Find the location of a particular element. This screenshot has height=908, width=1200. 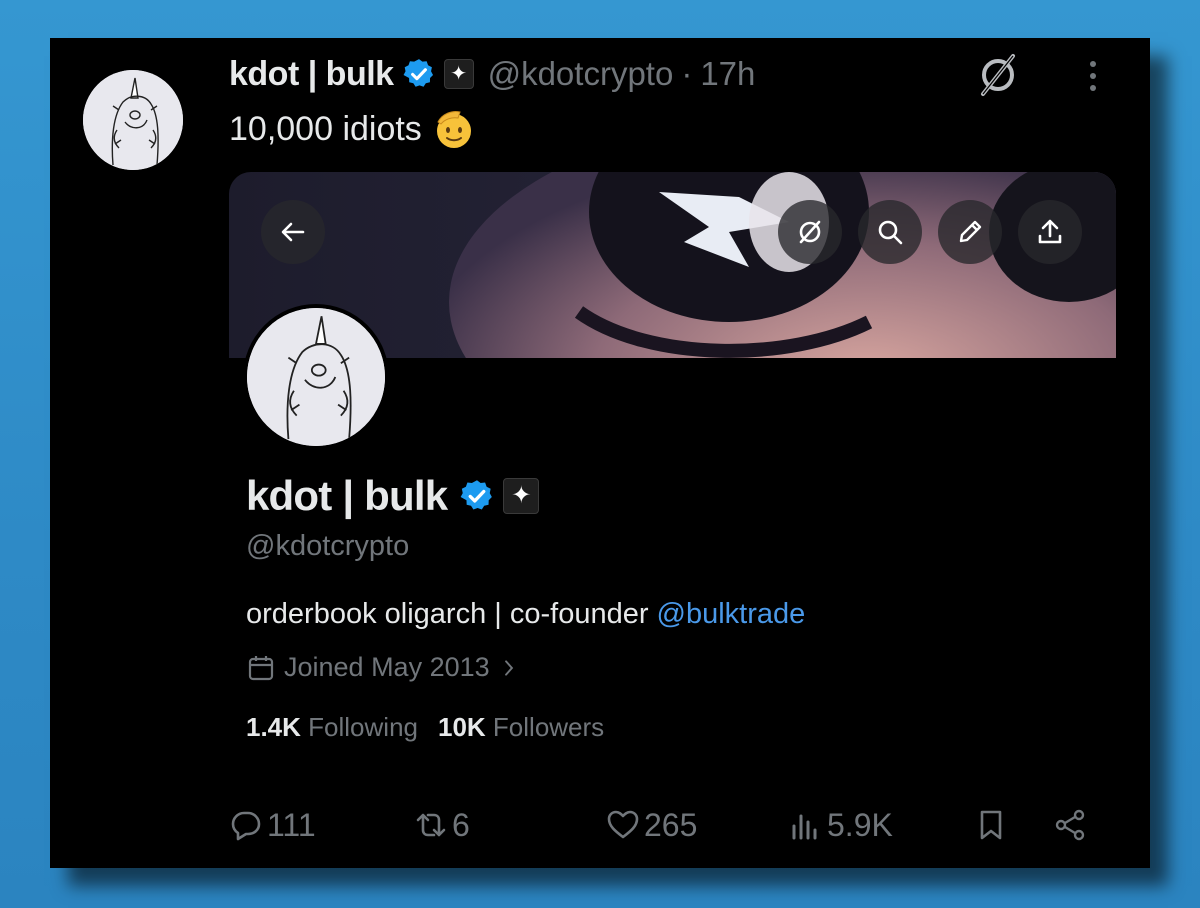

bio-mention-link: @bulktrade is located at coordinates (731, 614).